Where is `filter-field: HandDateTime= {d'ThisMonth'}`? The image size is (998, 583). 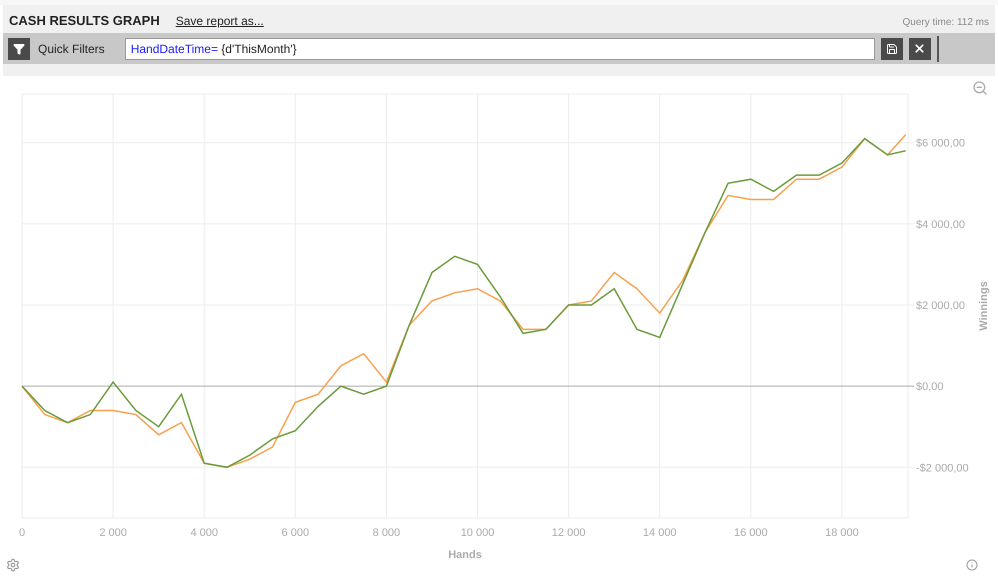 filter-field: HandDateTime= {d'ThisMonth'} is located at coordinates (499, 49).